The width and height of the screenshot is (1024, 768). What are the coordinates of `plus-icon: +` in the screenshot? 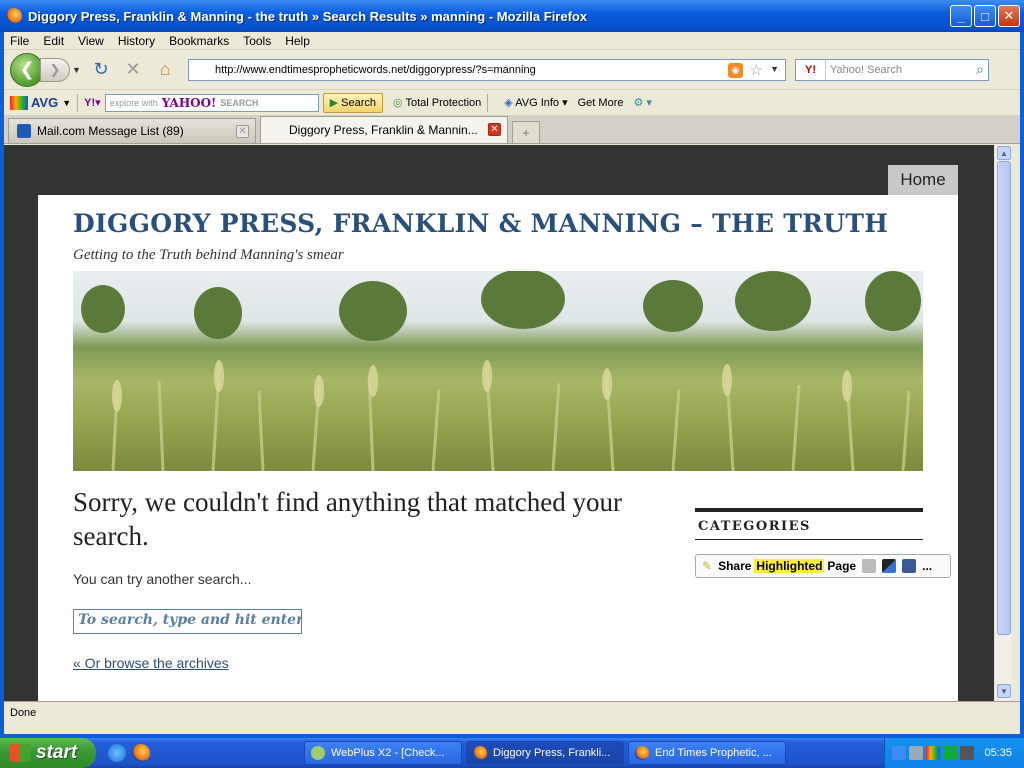 It's located at (526, 132).